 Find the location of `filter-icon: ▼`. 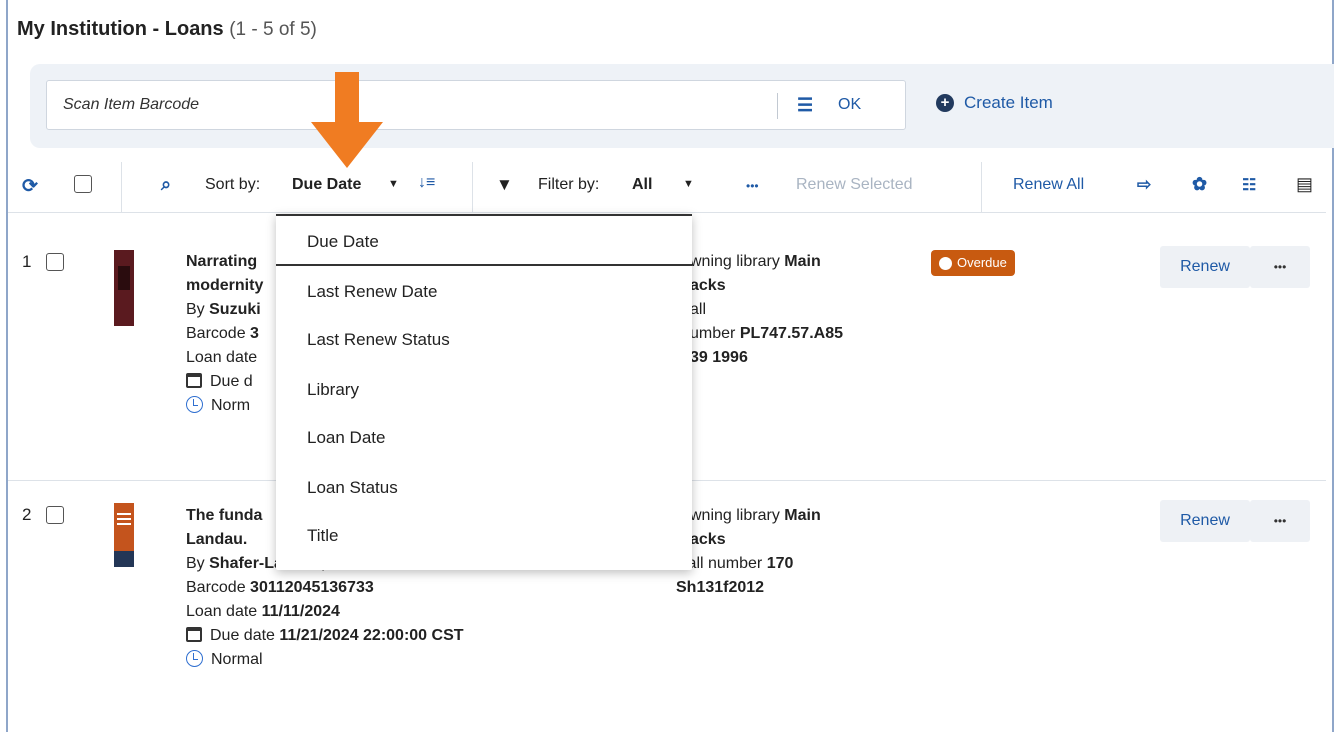

filter-icon: ▼ is located at coordinates (504, 185).